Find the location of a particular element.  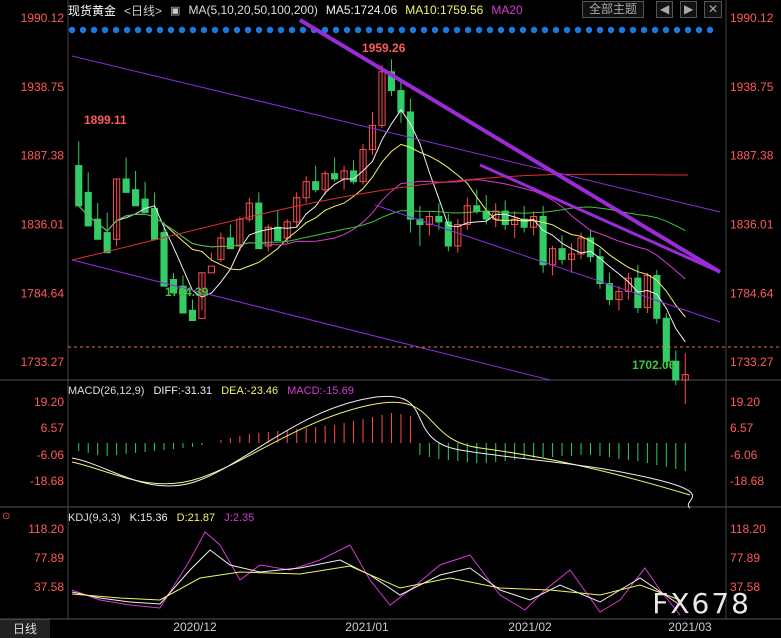

macd-tick-right: 19.20 is located at coordinates (745, 402).